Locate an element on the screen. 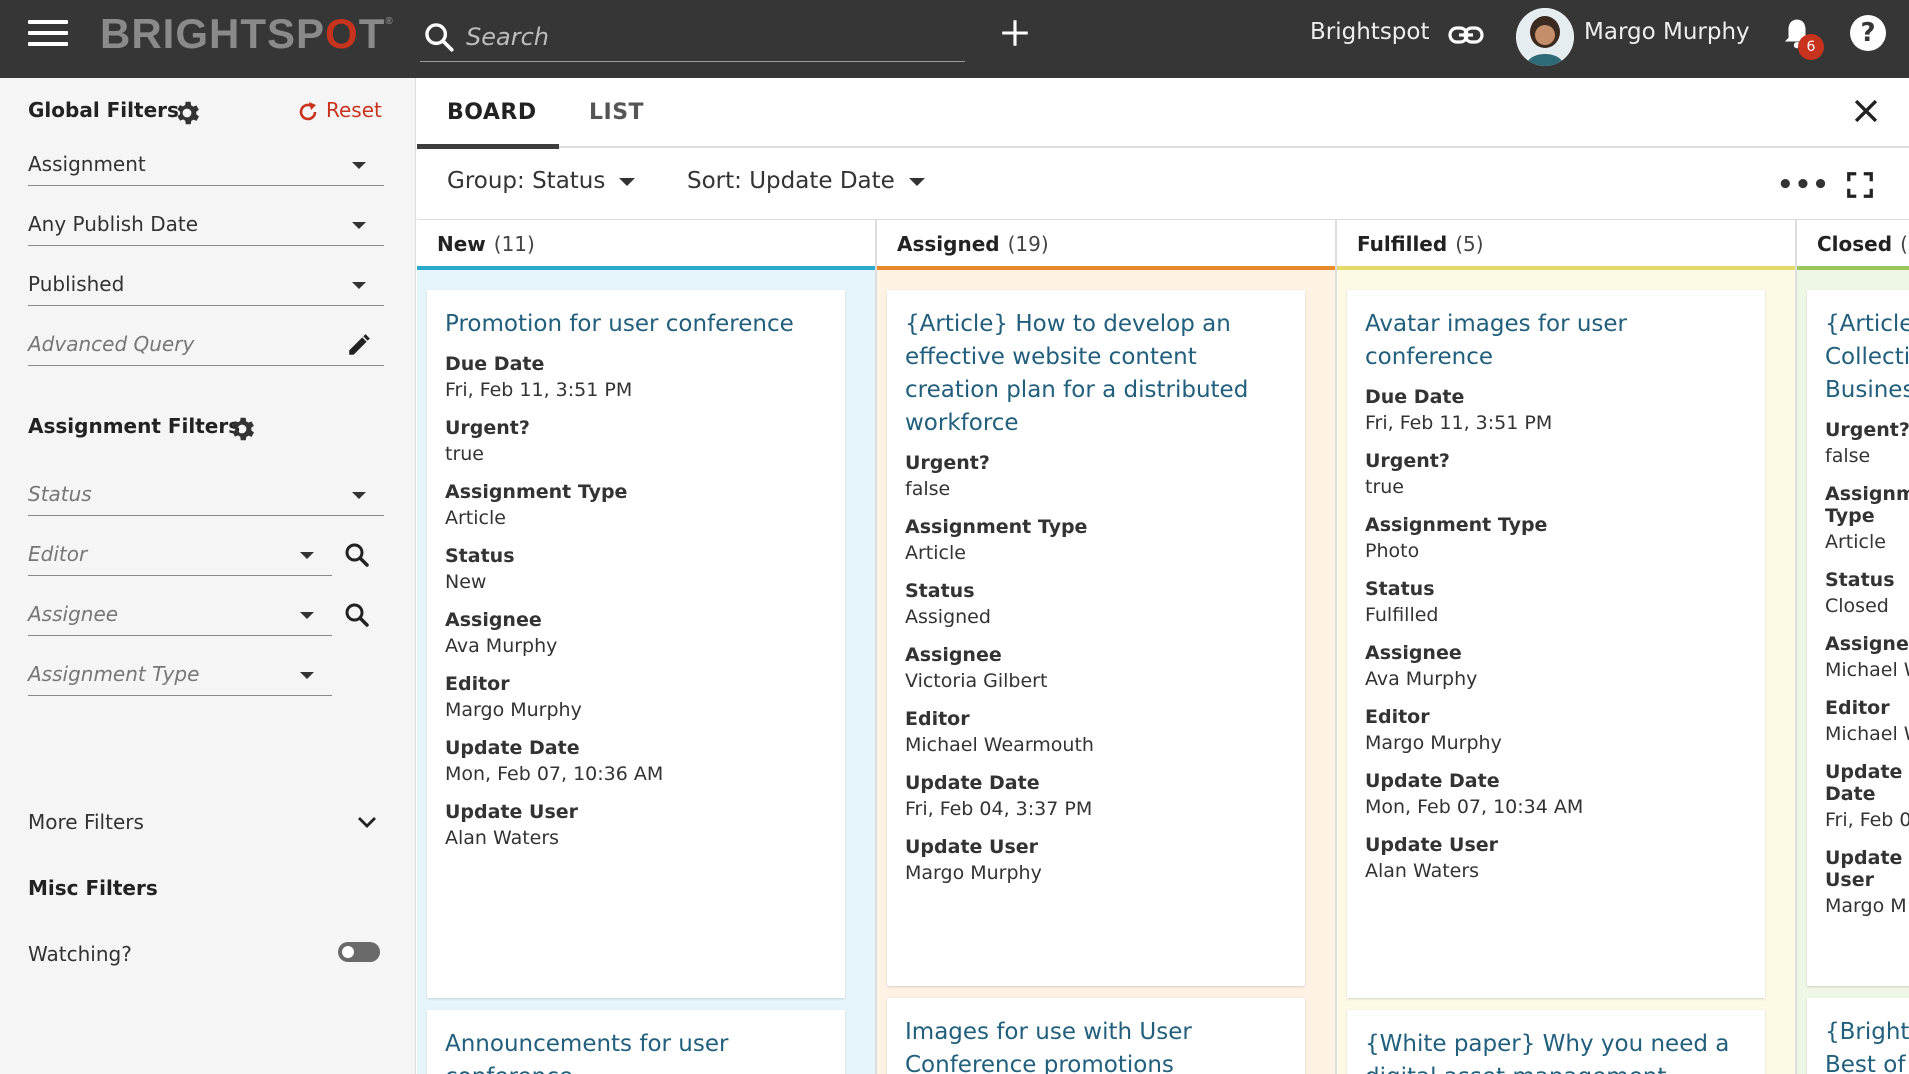 Image resolution: width=1909 pixels, height=1074 pixels. card-title: {Article} Collection Business is located at coordinates (1867, 357).